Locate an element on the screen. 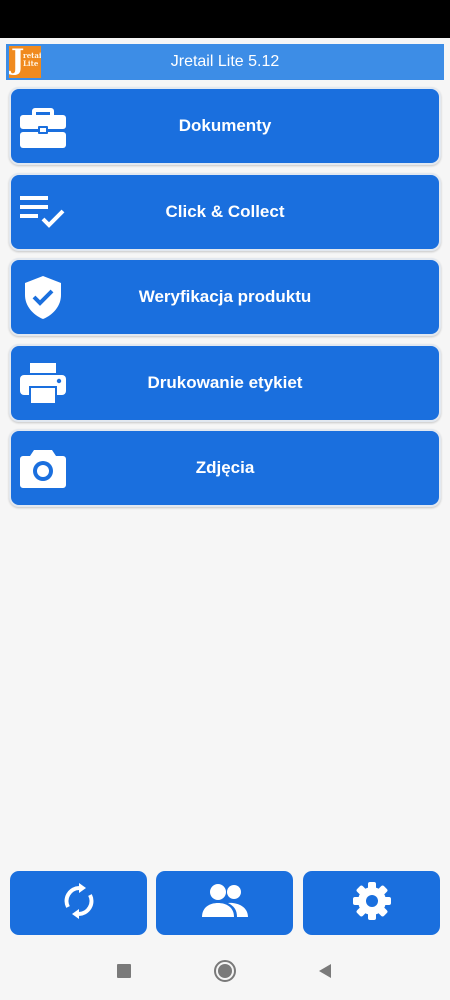 The width and height of the screenshot is (450, 1000). home-circle-icon is located at coordinates (225, 973).